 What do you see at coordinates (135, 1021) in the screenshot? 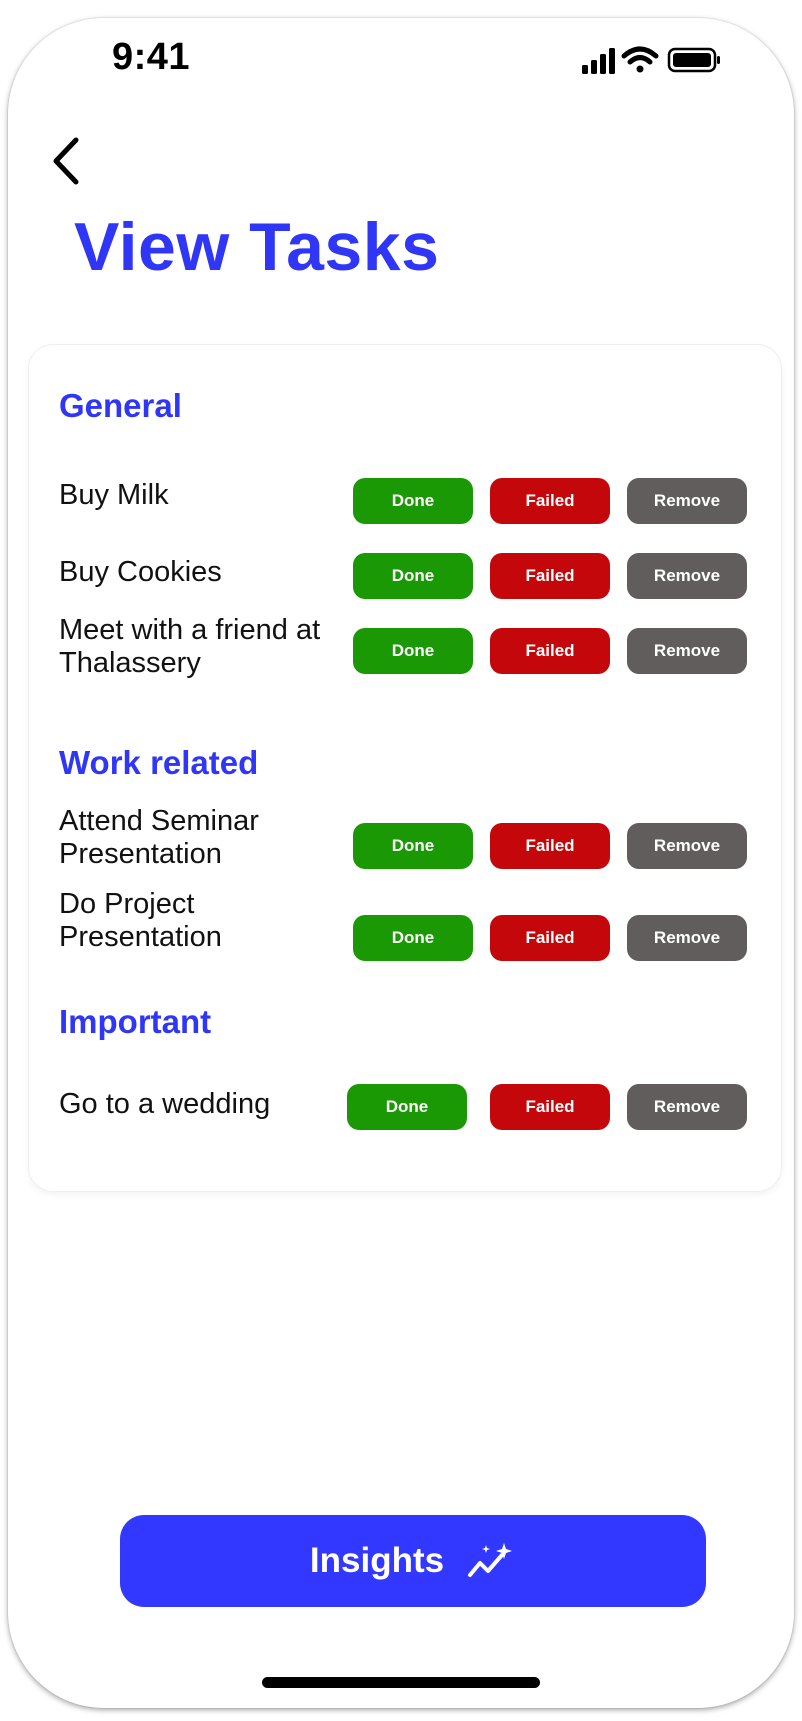
I see `section-title-important: Important` at bounding box center [135, 1021].